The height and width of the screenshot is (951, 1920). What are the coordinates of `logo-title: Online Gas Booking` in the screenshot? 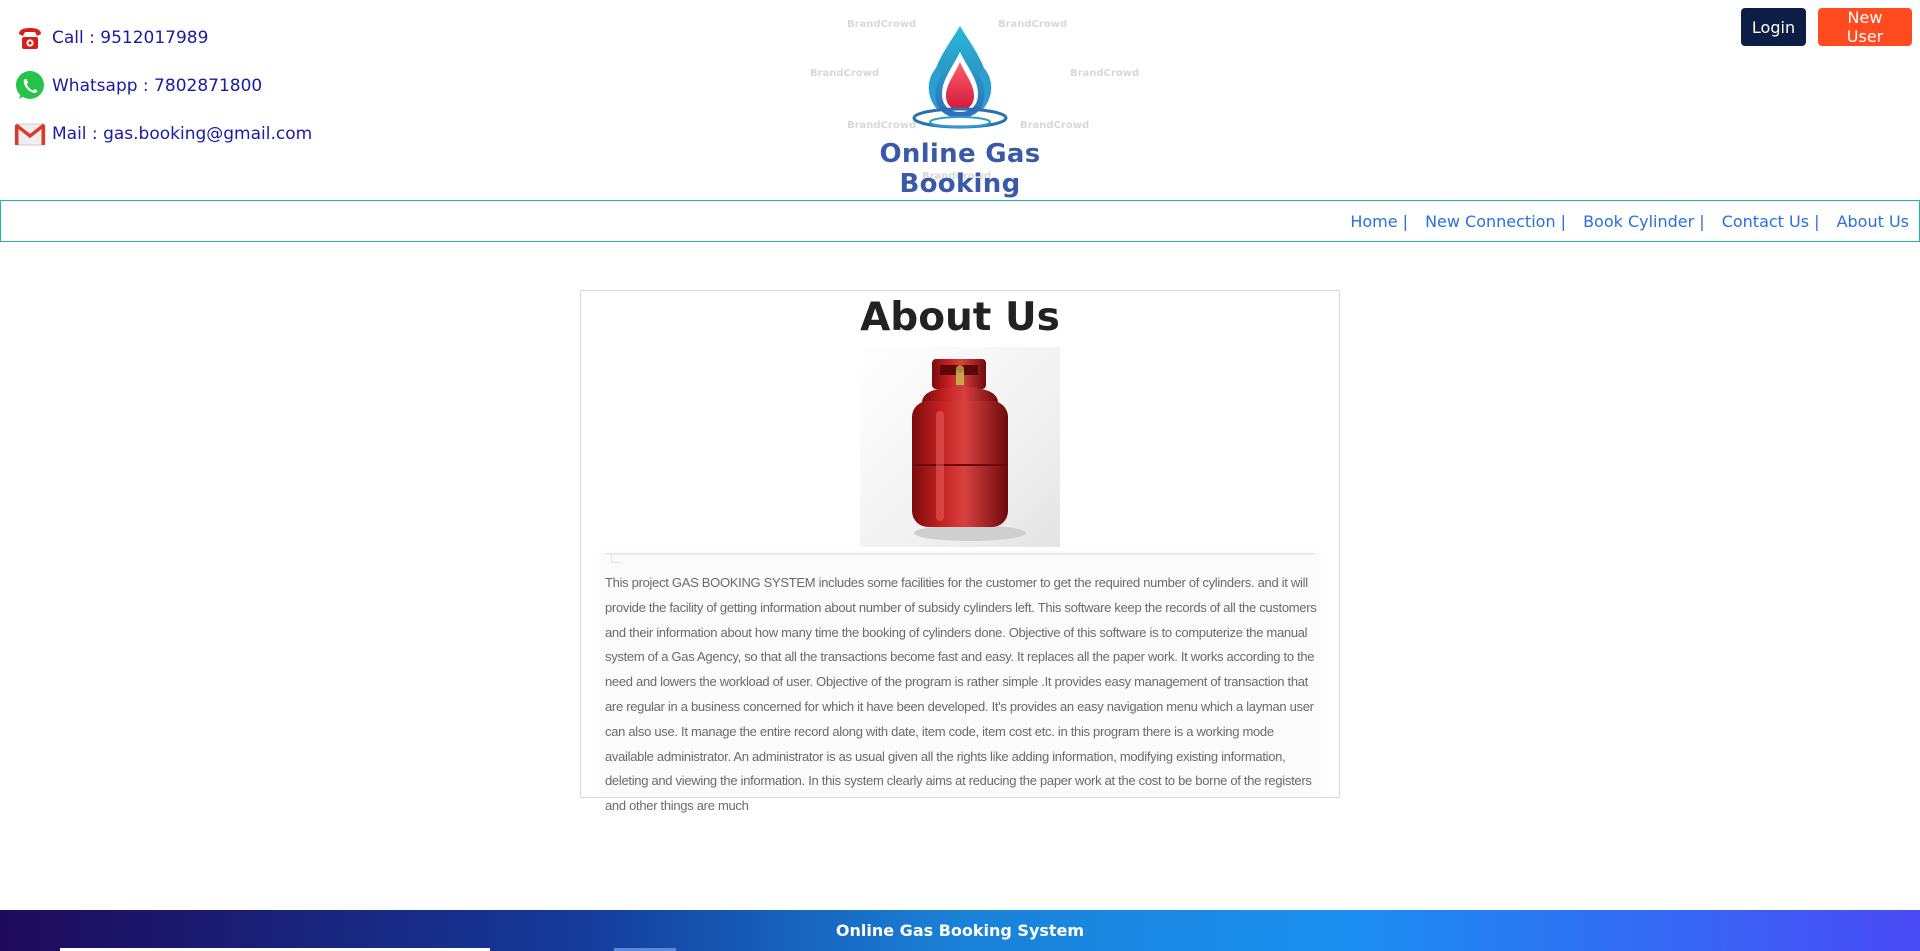 It's located at (960, 169).